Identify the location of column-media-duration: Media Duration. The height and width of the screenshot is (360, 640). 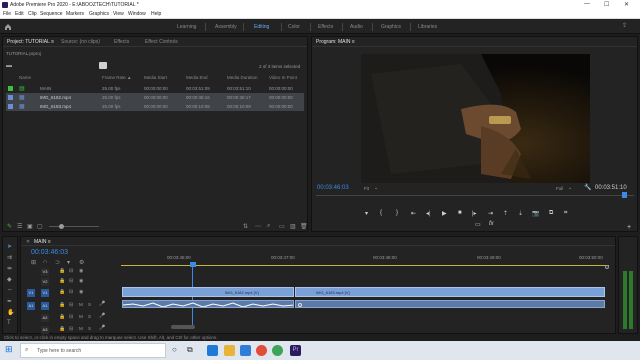
(242, 77).